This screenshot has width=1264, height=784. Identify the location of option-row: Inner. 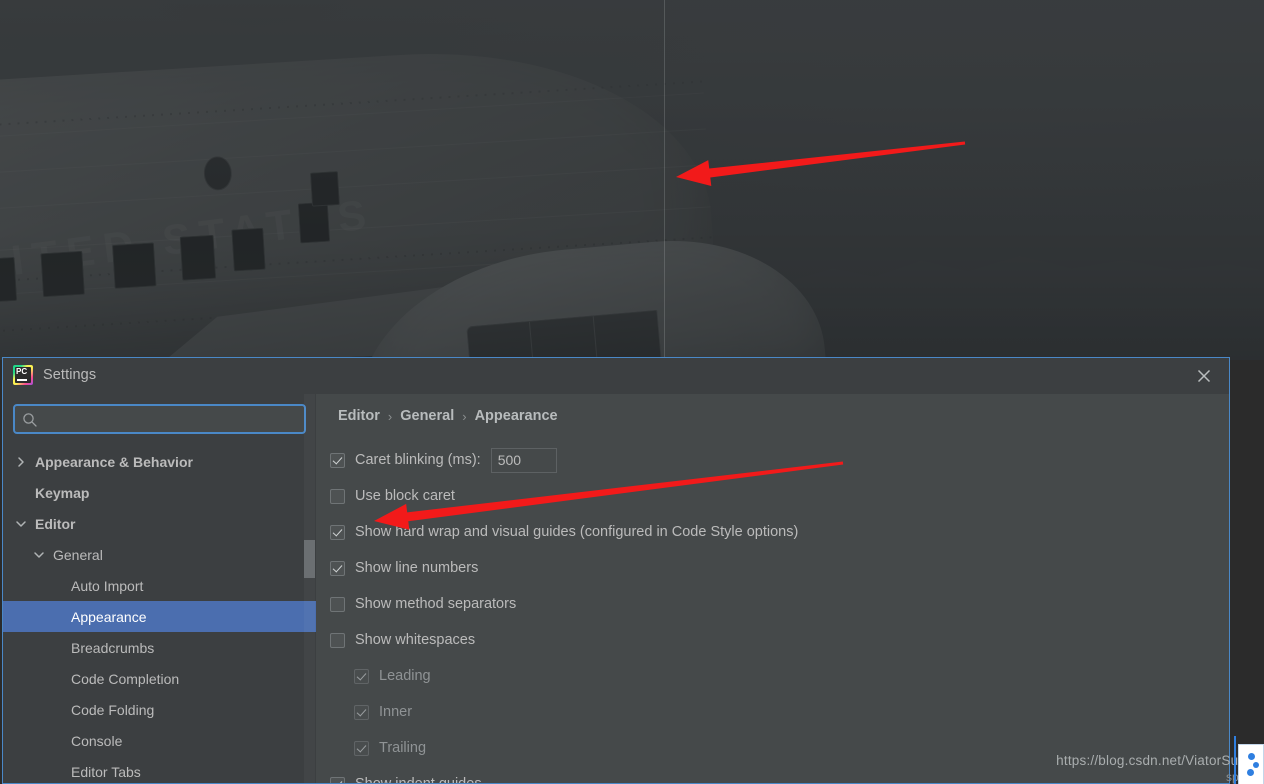
(779, 712).